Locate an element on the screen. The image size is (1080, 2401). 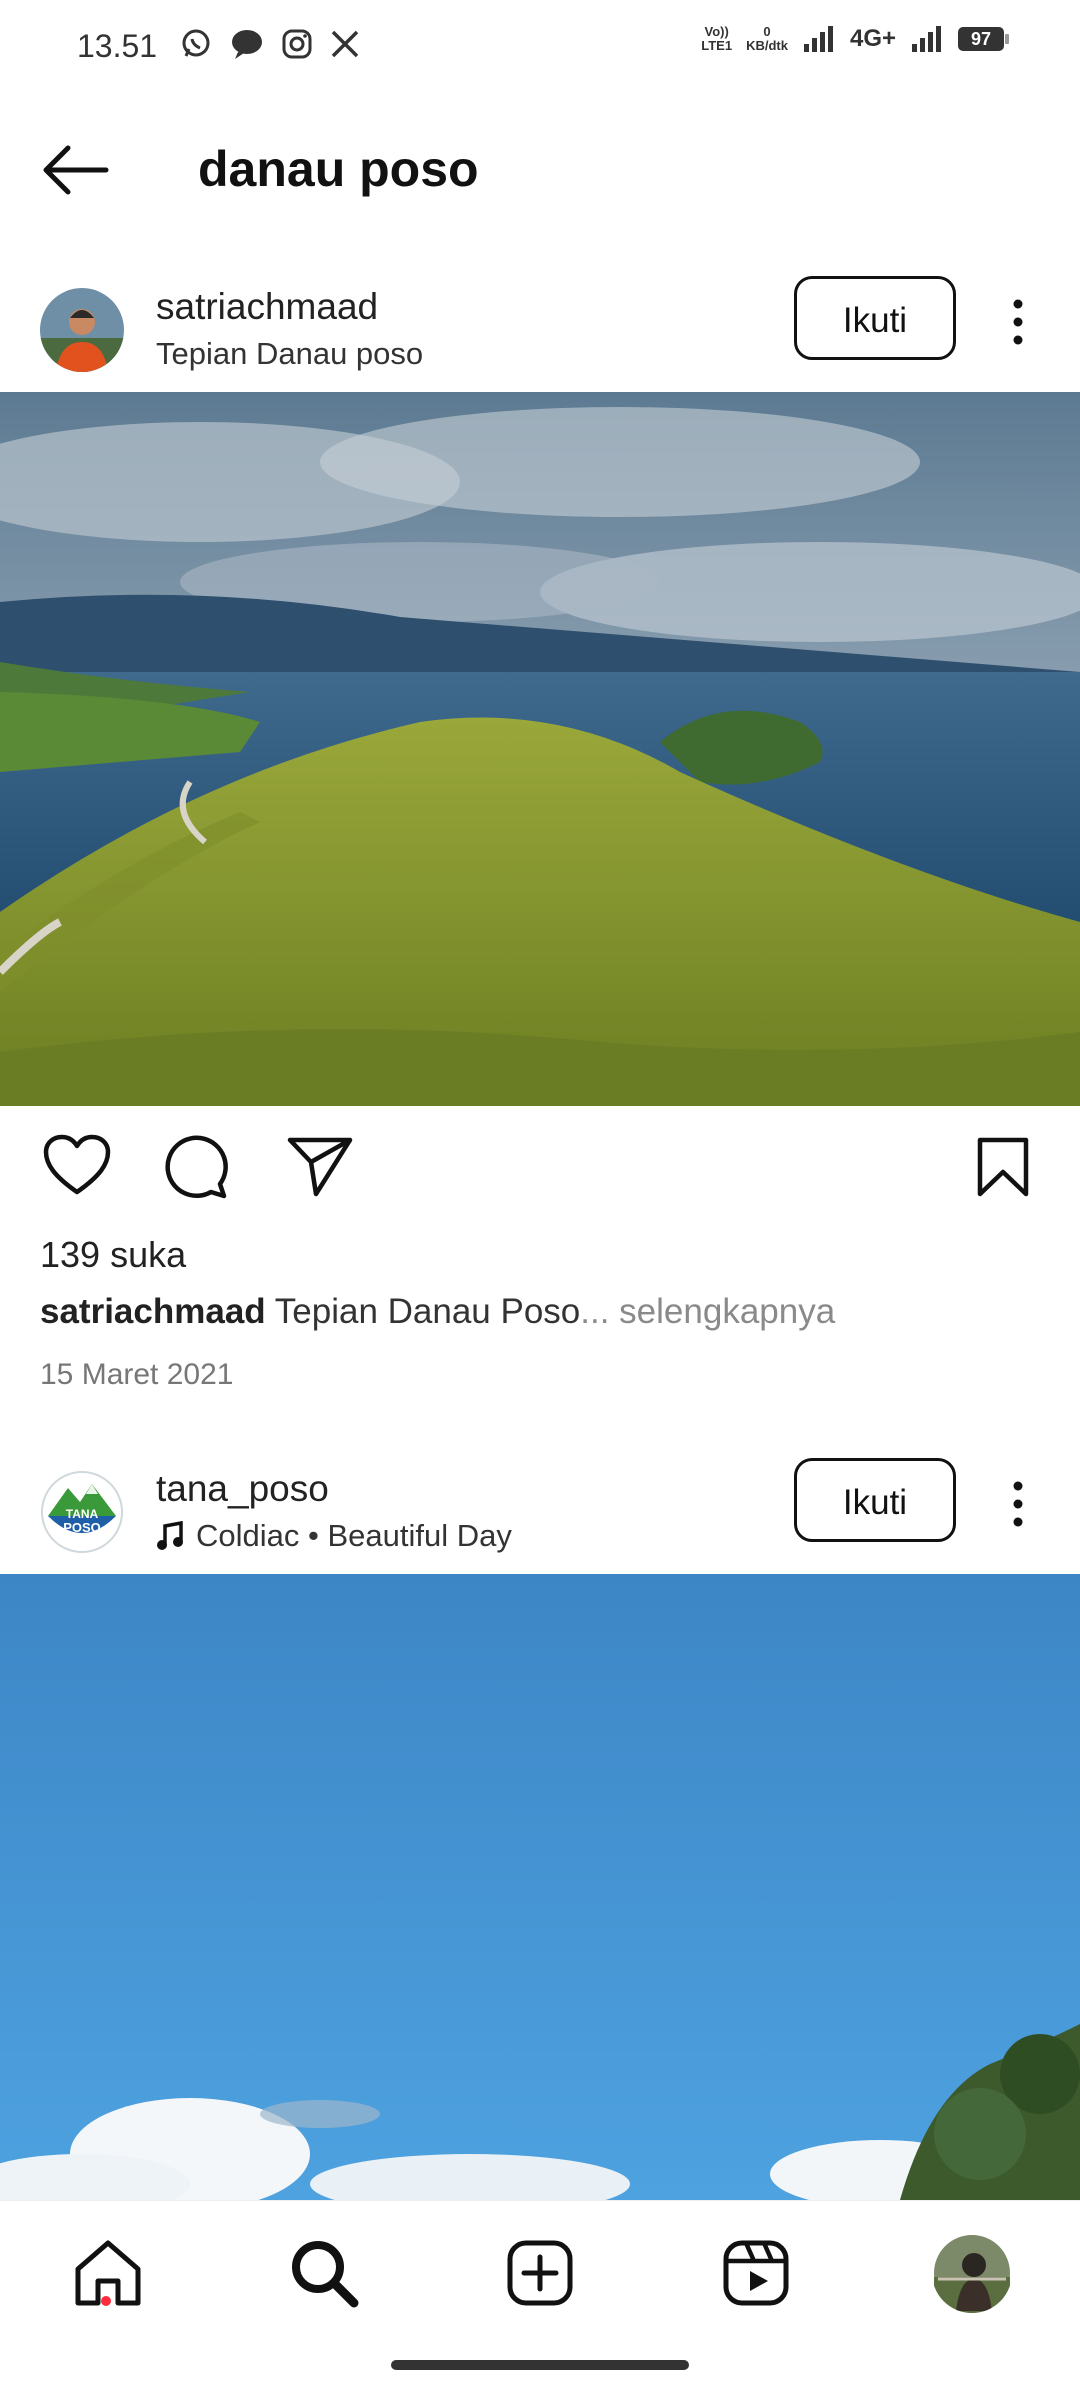
share-button is located at coordinates (320, 1167).